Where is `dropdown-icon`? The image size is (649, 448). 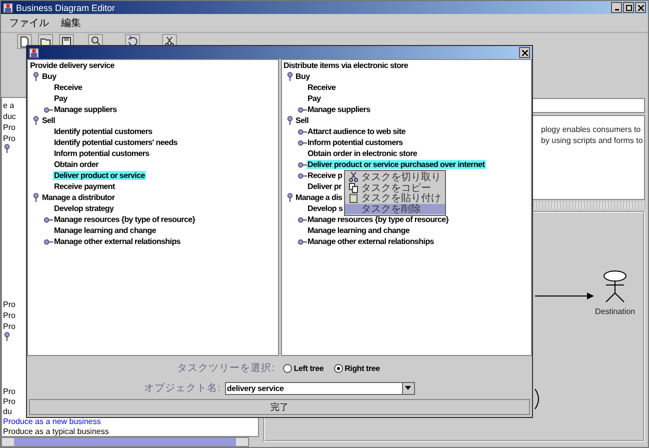 dropdown-icon is located at coordinates (408, 388).